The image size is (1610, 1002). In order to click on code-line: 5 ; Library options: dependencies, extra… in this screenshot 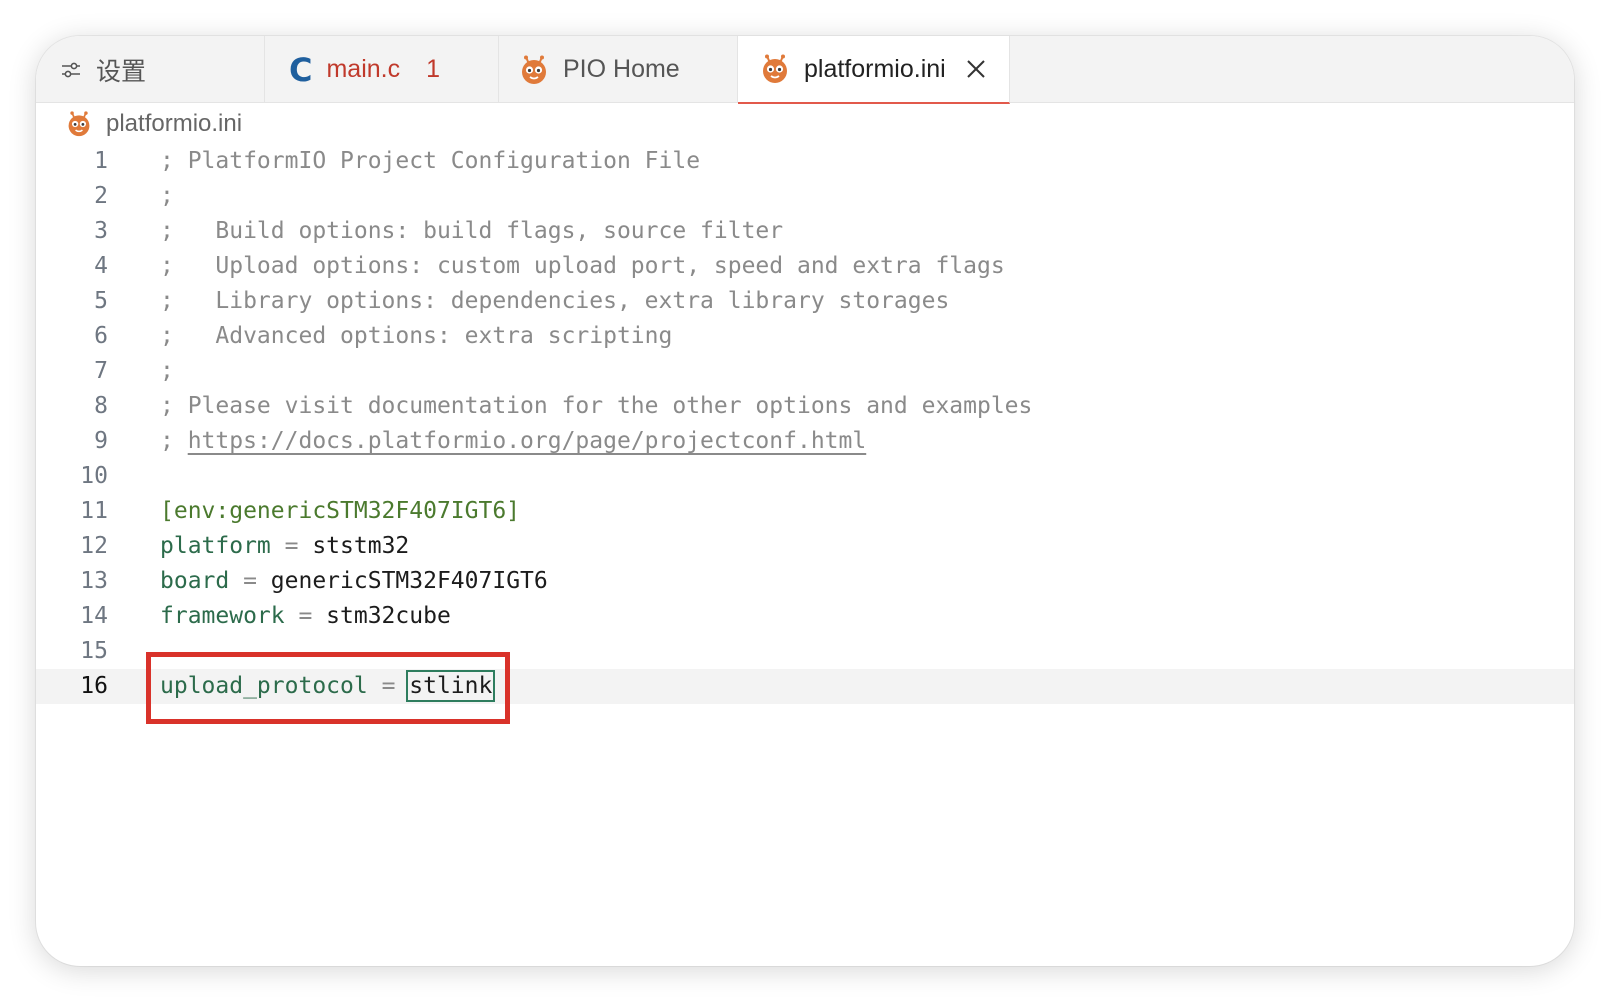, I will do `click(805, 301)`.